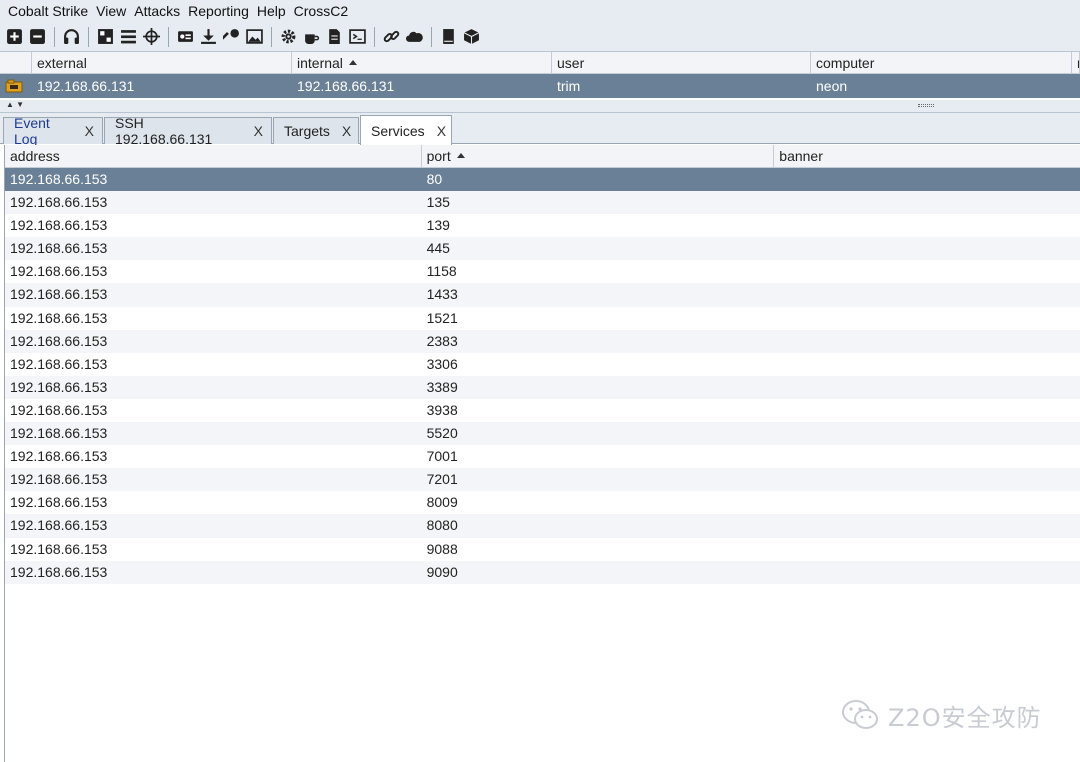 This screenshot has width=1080, height=762. I want to click on gear-icon, so click(288, 37).